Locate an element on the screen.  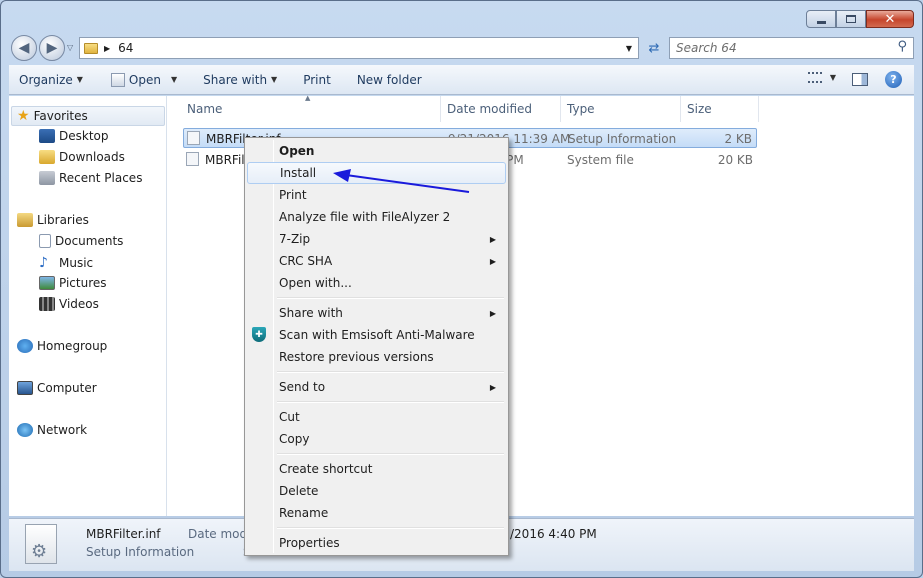
column-label: Name is located at coordinates (205, 109).